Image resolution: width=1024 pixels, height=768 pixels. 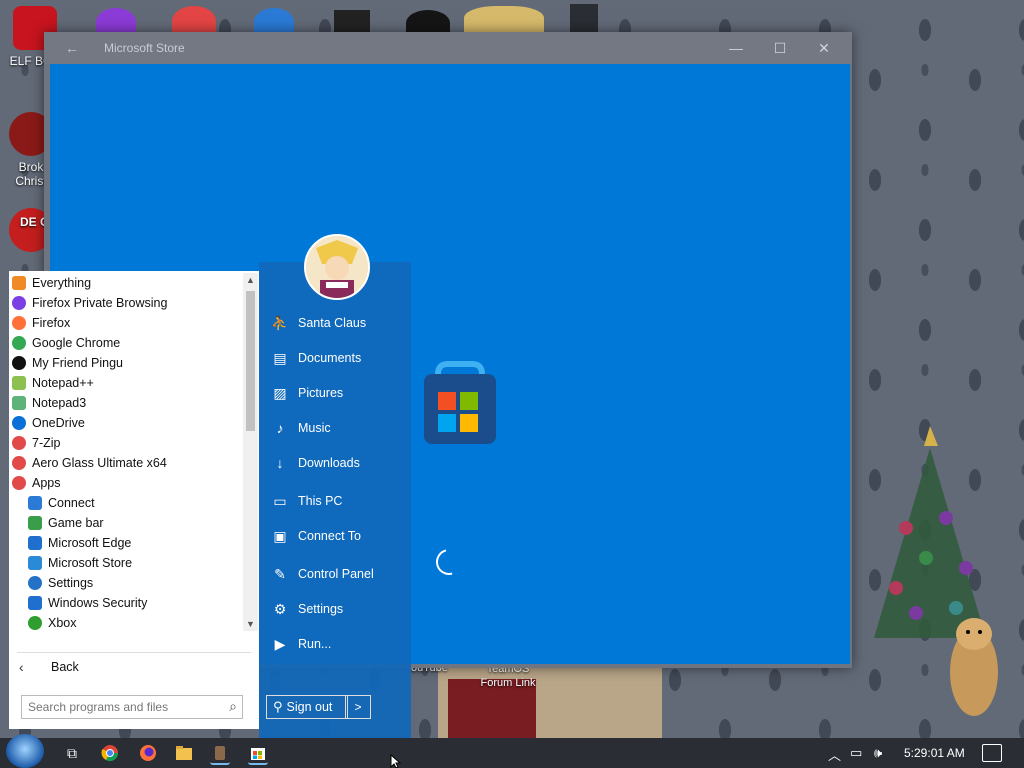 I want to click on places-item-label: Downloads, so click(x=329, y=463).